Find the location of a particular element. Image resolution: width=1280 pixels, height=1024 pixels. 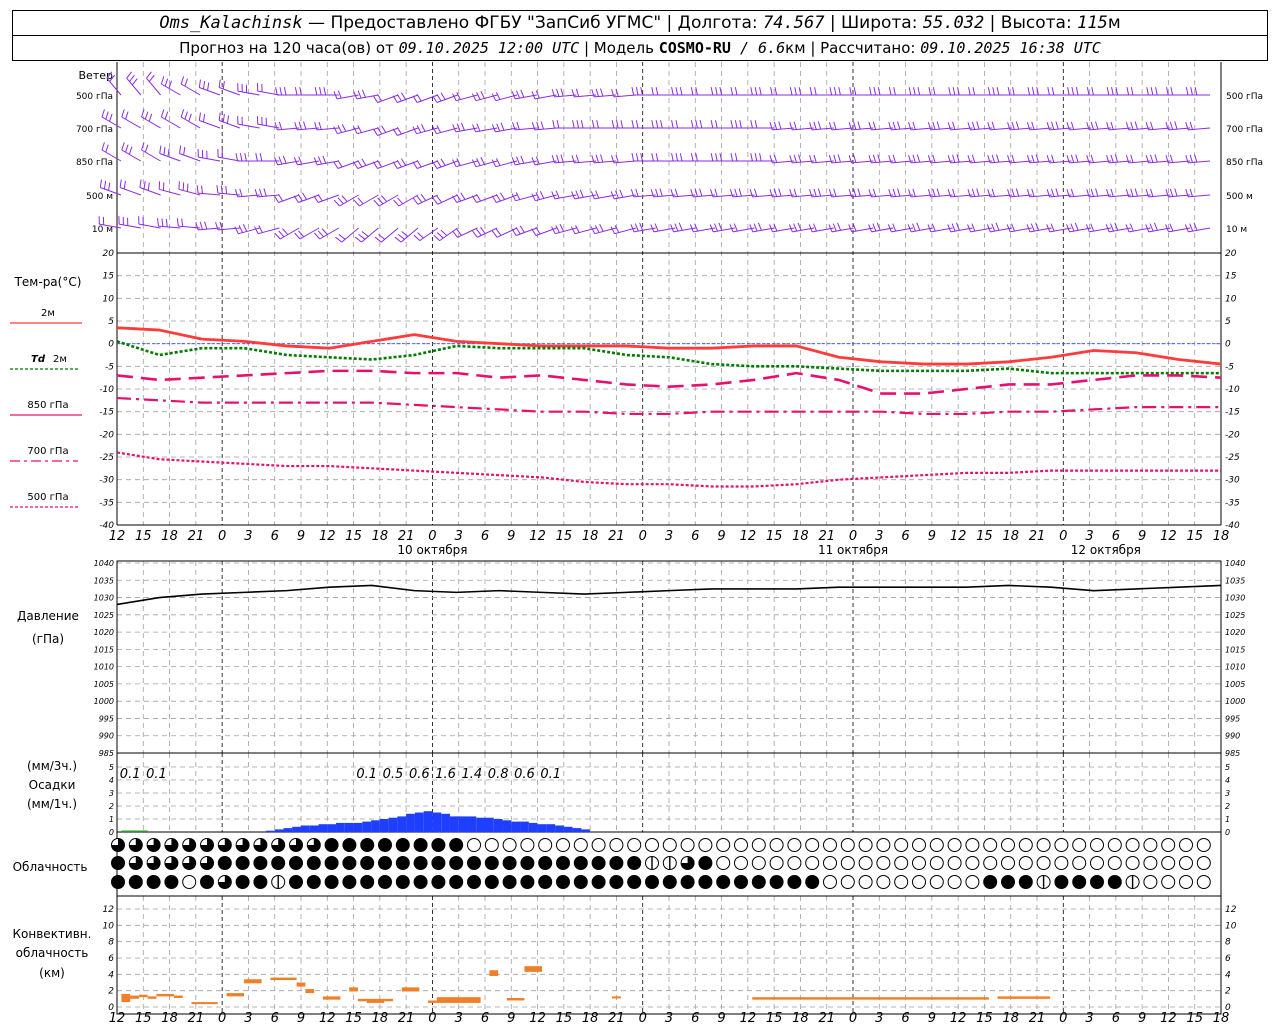

precip-3h-total: 0.1 is located at coordinates (366, 774).